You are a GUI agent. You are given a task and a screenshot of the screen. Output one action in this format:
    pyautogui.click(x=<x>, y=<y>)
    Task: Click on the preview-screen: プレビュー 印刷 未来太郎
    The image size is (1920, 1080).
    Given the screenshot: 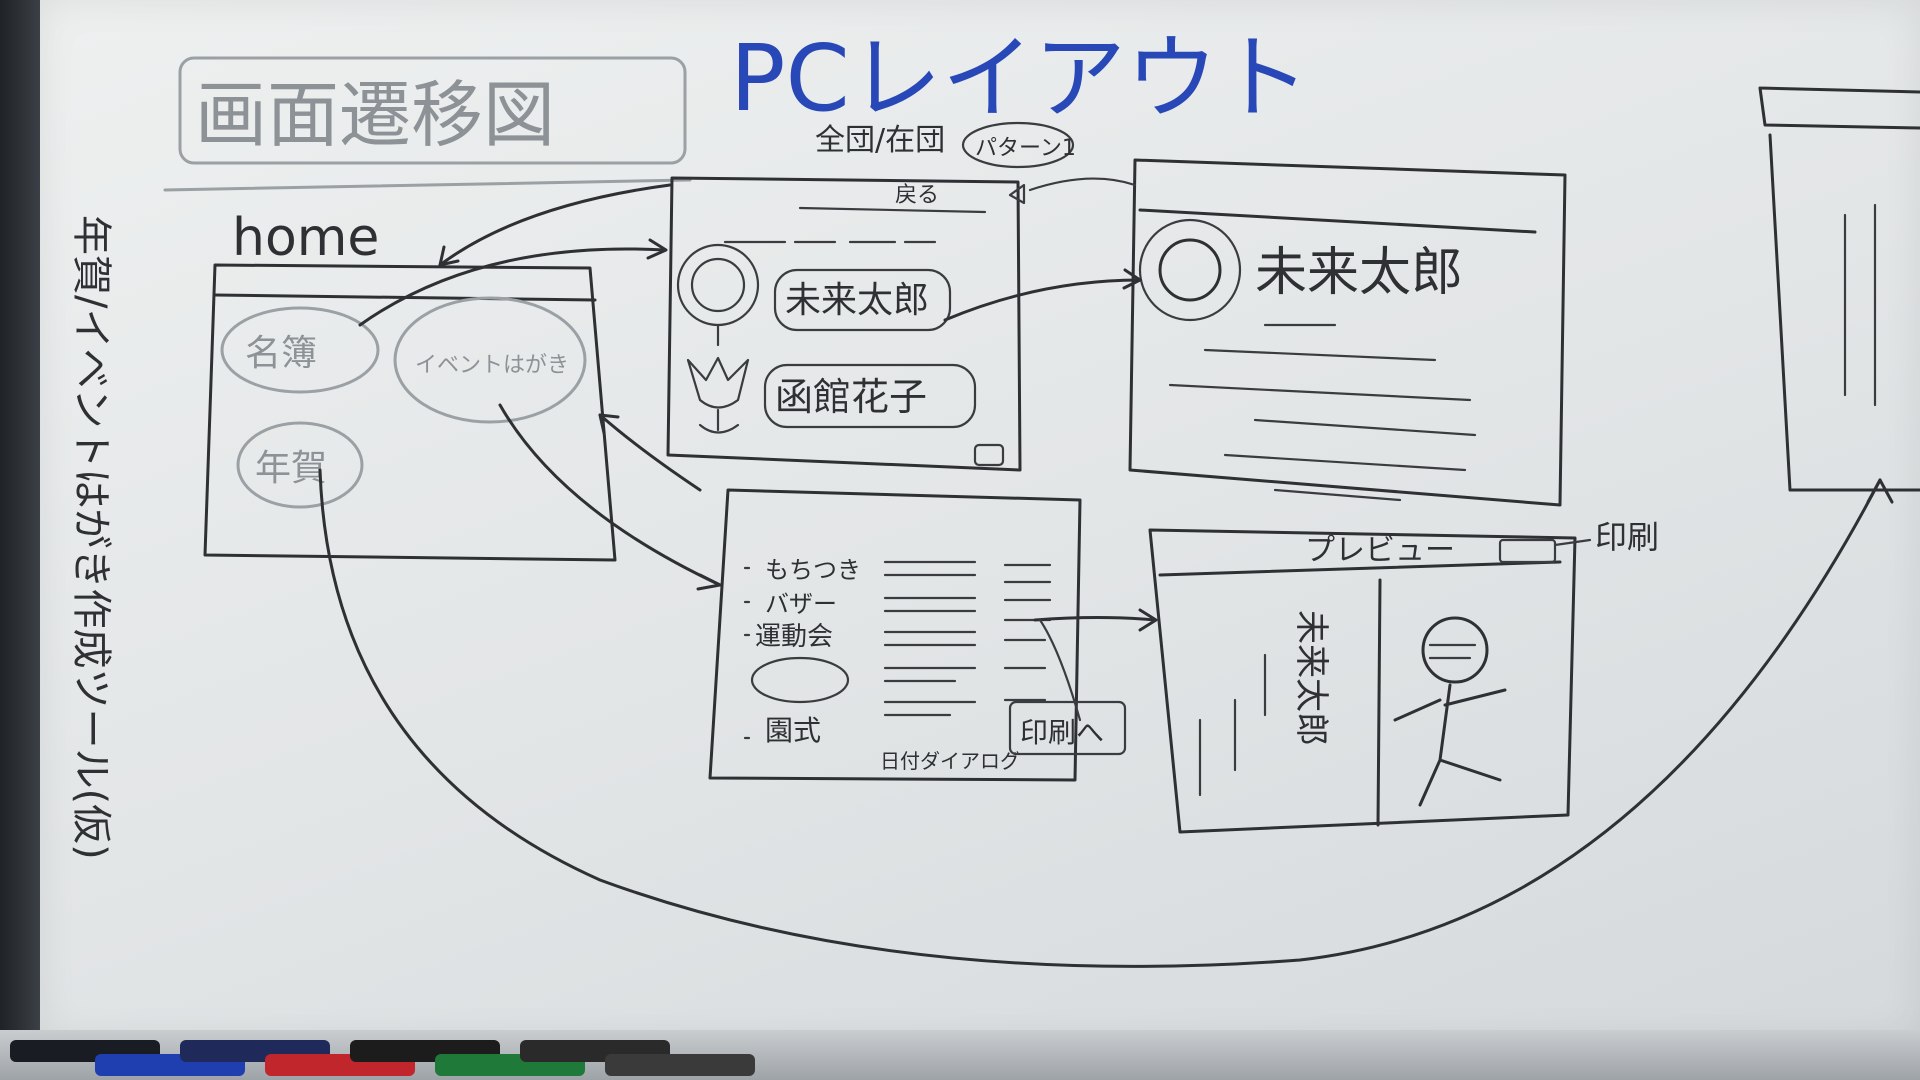 What is the action you would take?
    pyautogui.click(x=1403, y=676)
    